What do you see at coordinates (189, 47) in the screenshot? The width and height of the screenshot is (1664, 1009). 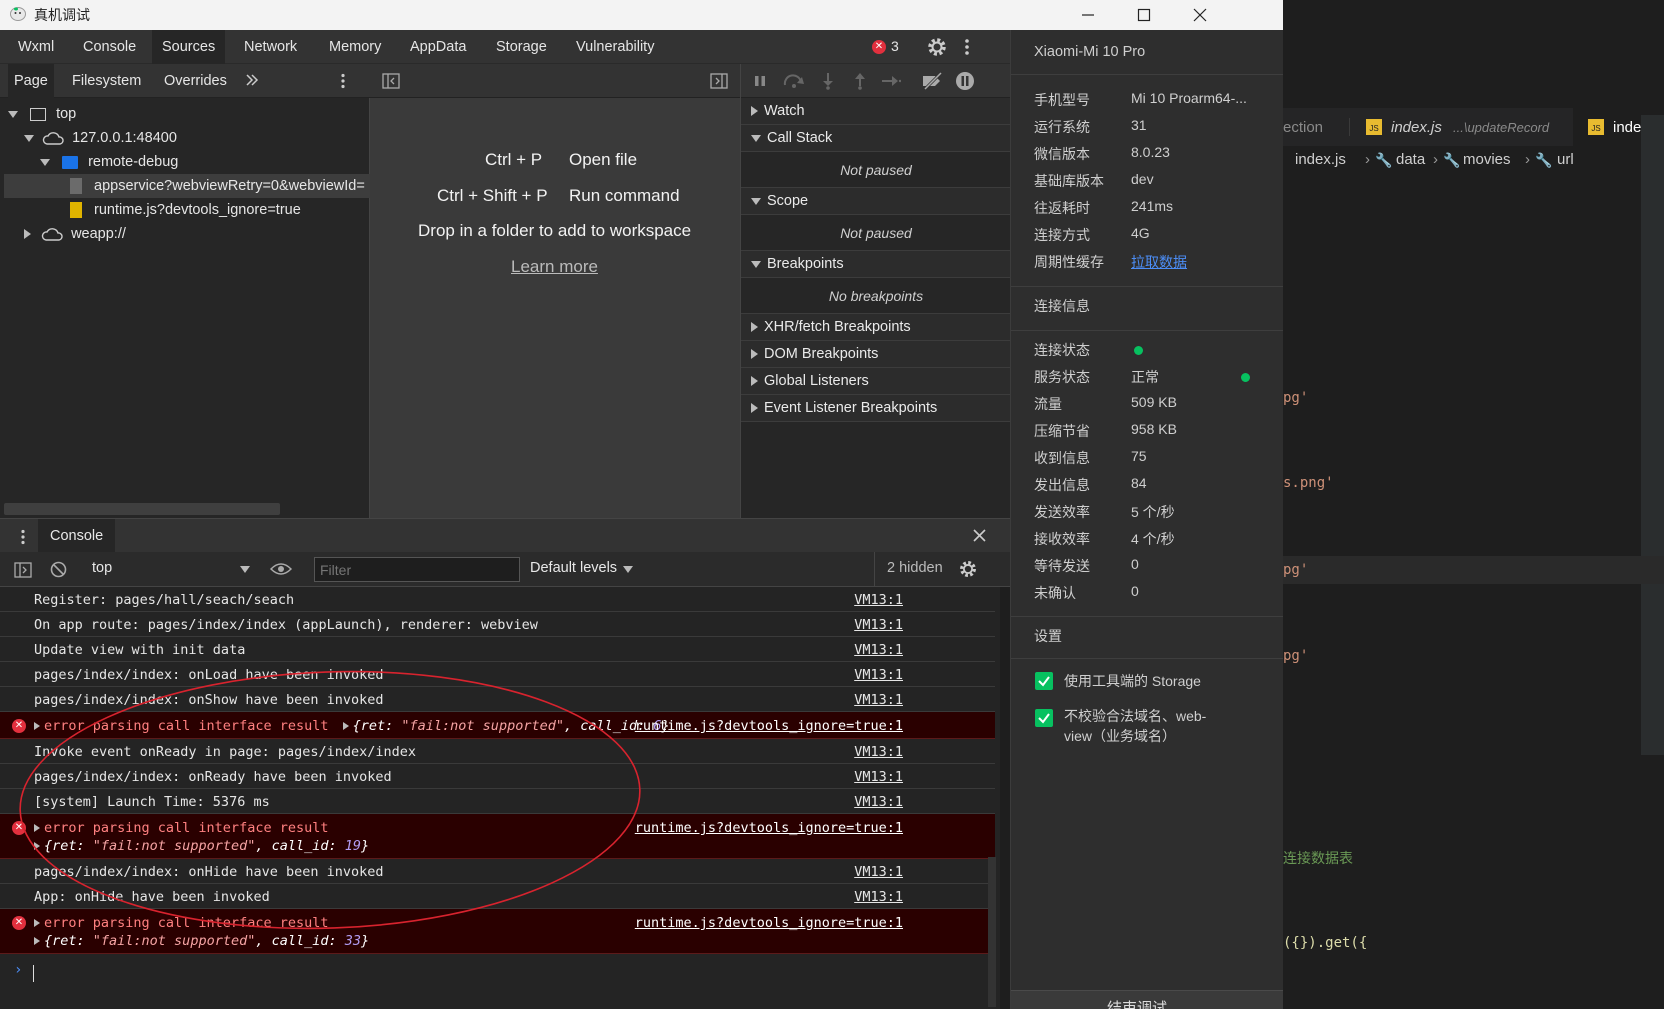 I see `tab-sources: Sources` at bounding box center [189, 47].